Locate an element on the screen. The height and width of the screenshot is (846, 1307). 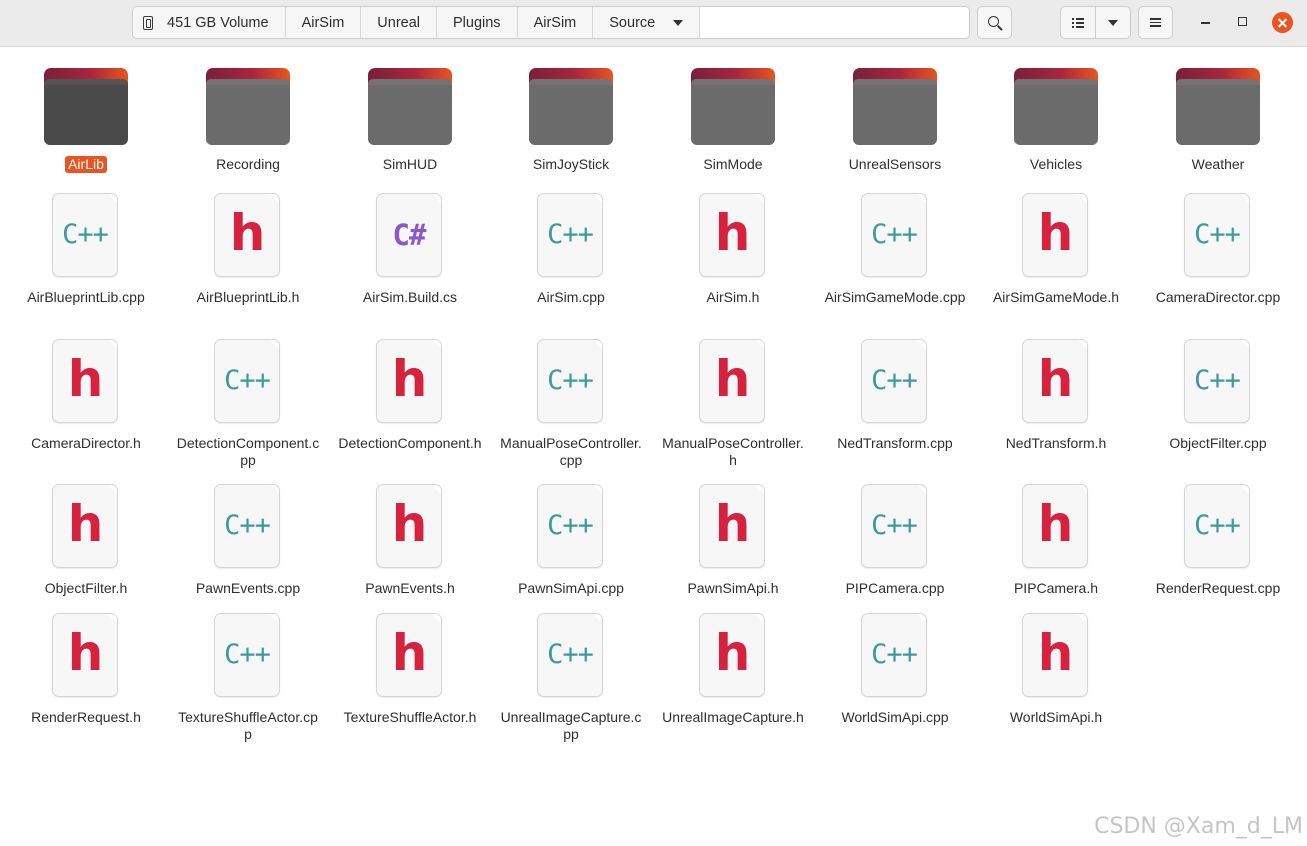
file-name-label: WorldSimApi.cpp is located at coordinates (895, 717).